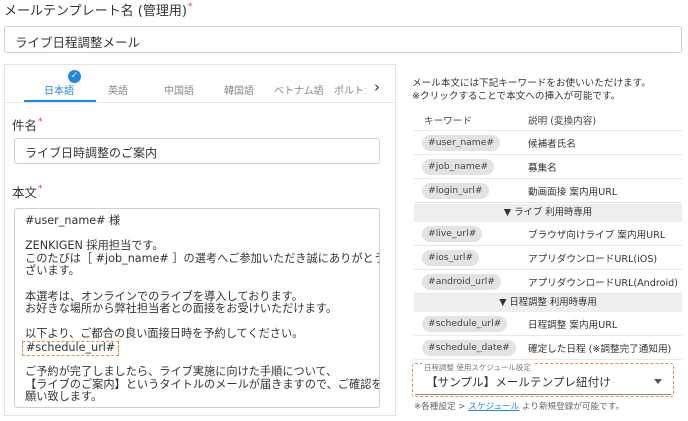 Image resolution: width=688 pixels, height=421 pixels. What do you see at coordinates (200, 102) in the screenshot?
I see `tab-divider` at bounding box center [200, 102].